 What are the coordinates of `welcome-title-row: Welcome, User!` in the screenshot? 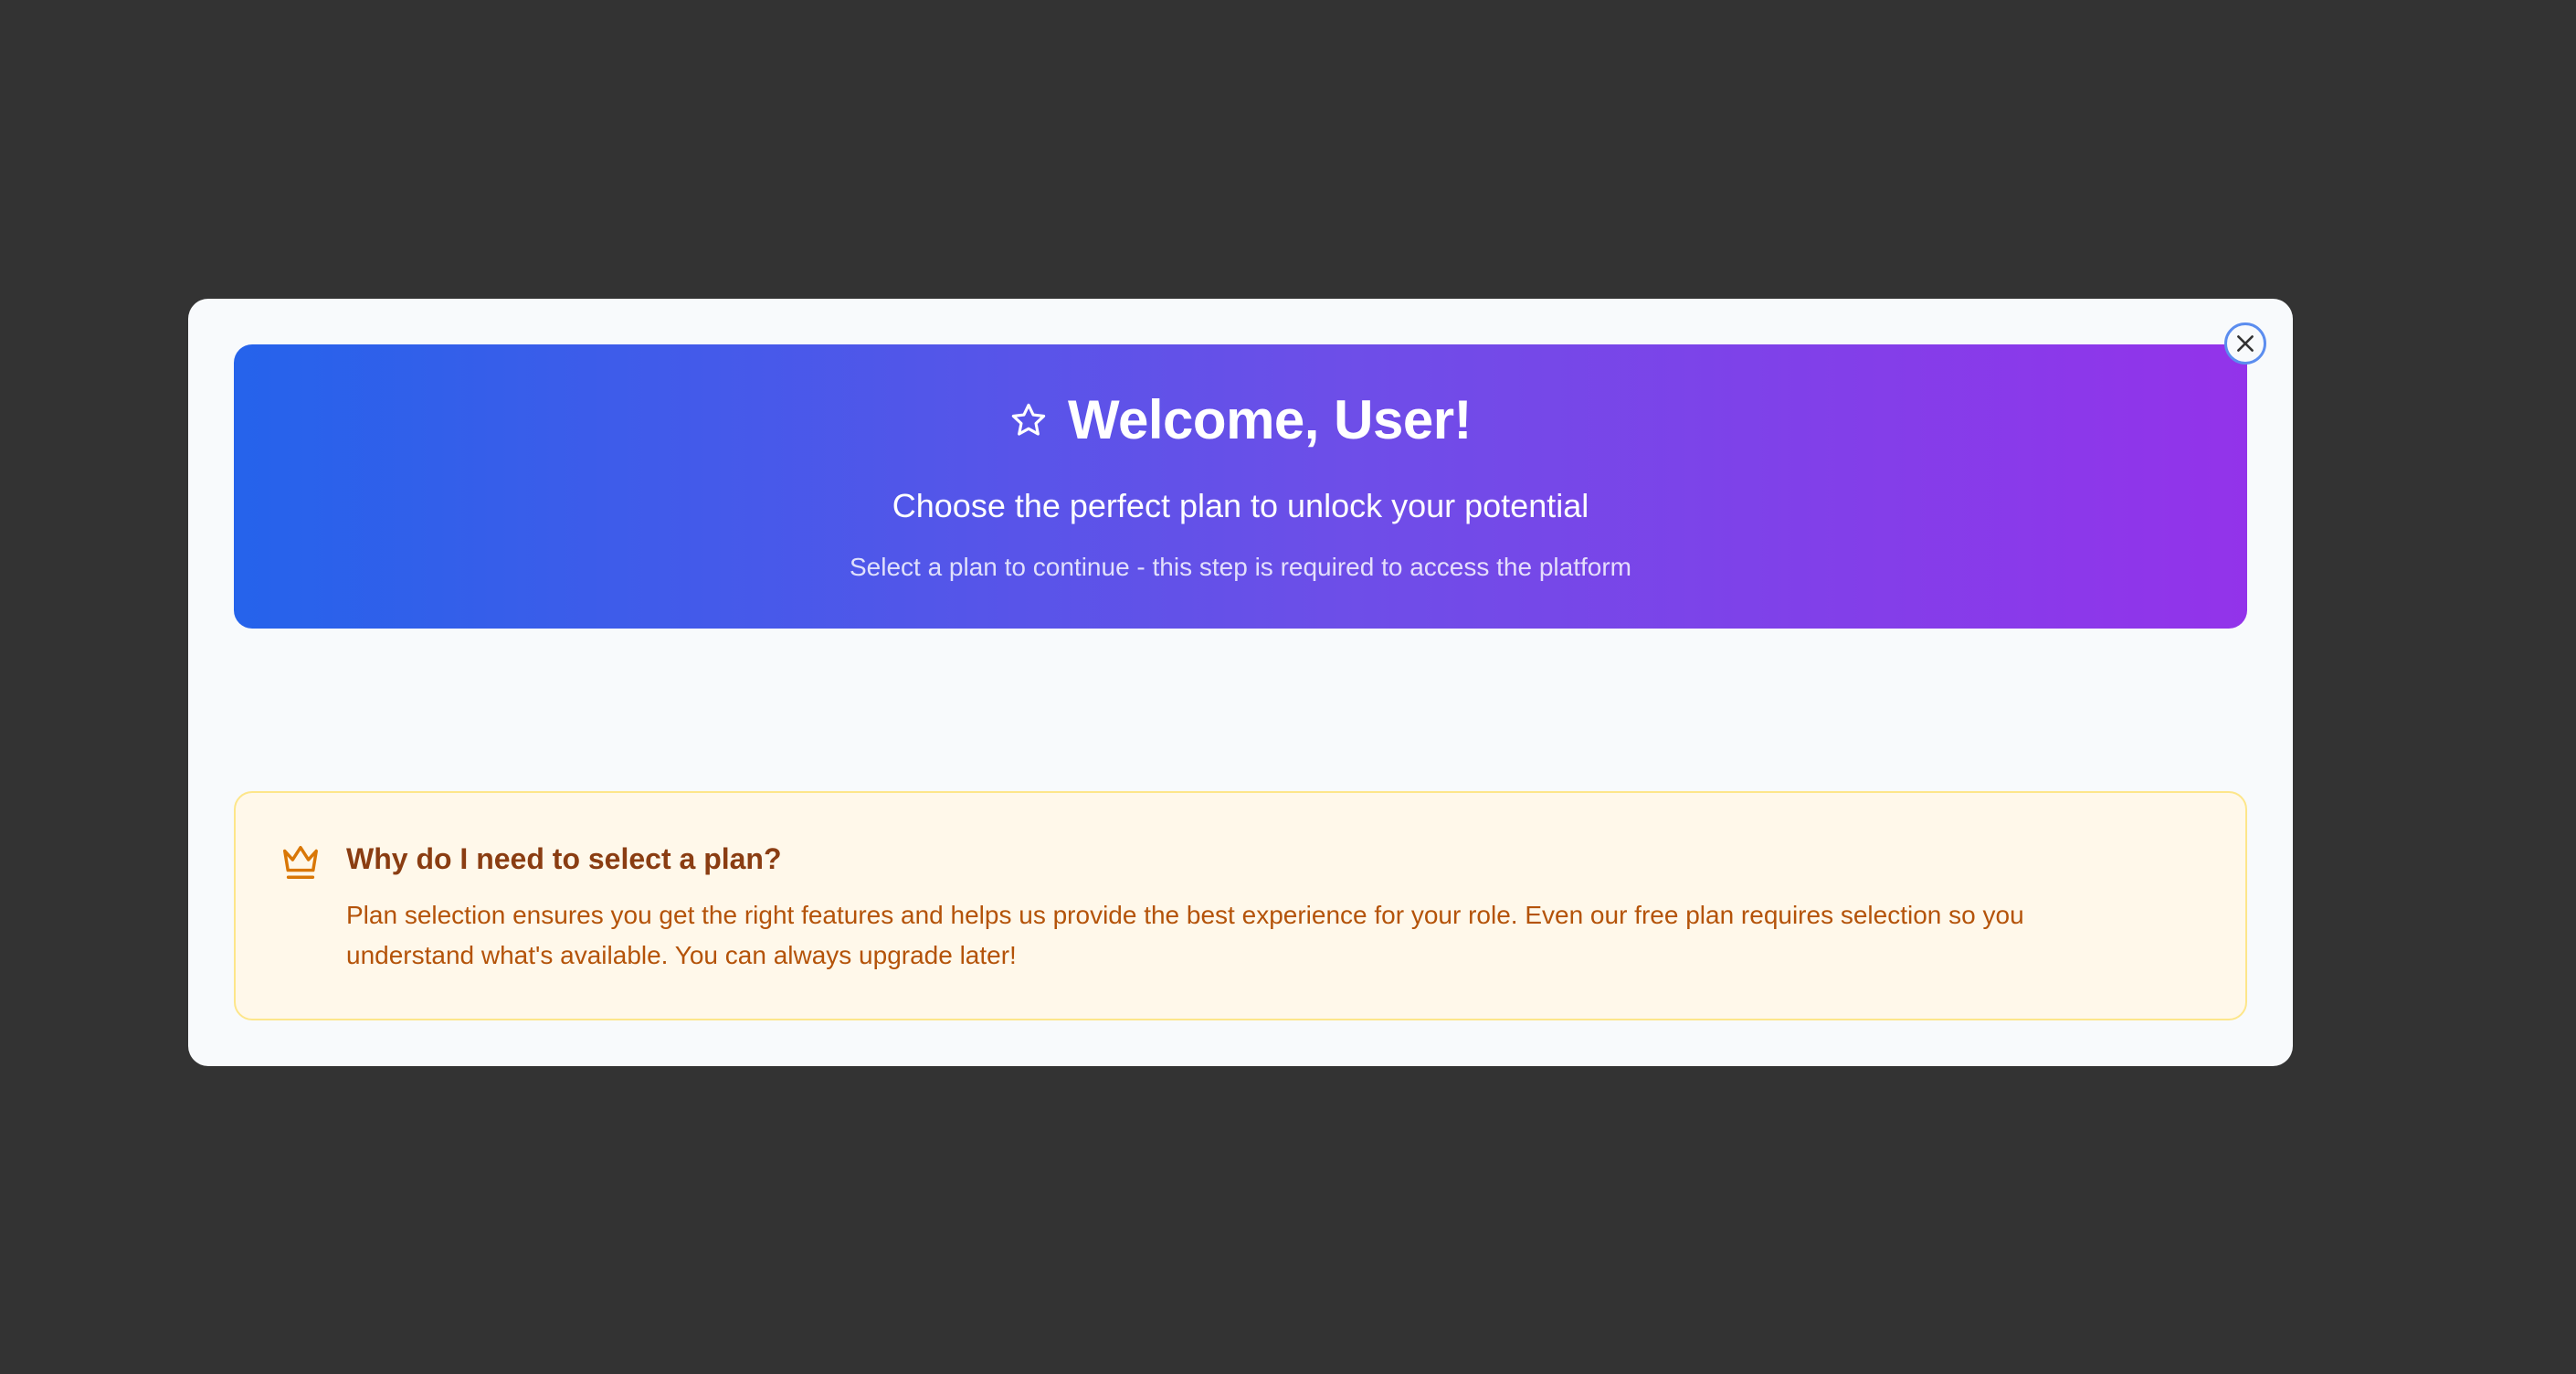 It's located at (1240, 420).